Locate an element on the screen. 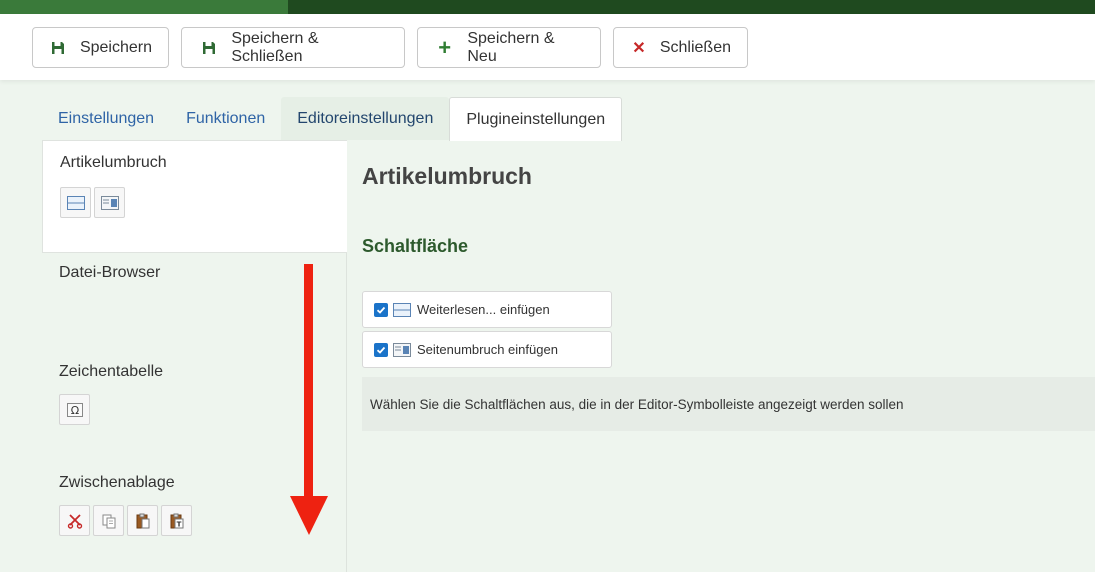 This screenshot has width=1095, height=572. option-readmore-label: Weiterlesen... einfügen is located at coordinates (483, 309).